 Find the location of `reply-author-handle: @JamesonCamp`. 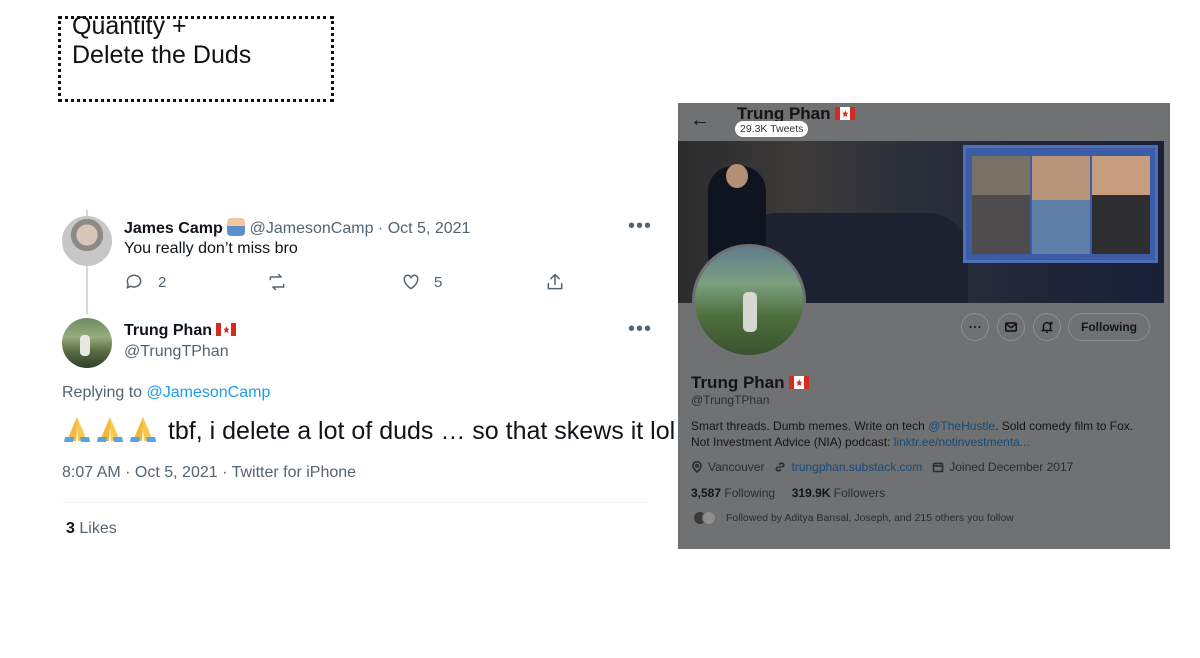

reply-author-handle: @JamesonCamp is located at coordinates (312, 228).